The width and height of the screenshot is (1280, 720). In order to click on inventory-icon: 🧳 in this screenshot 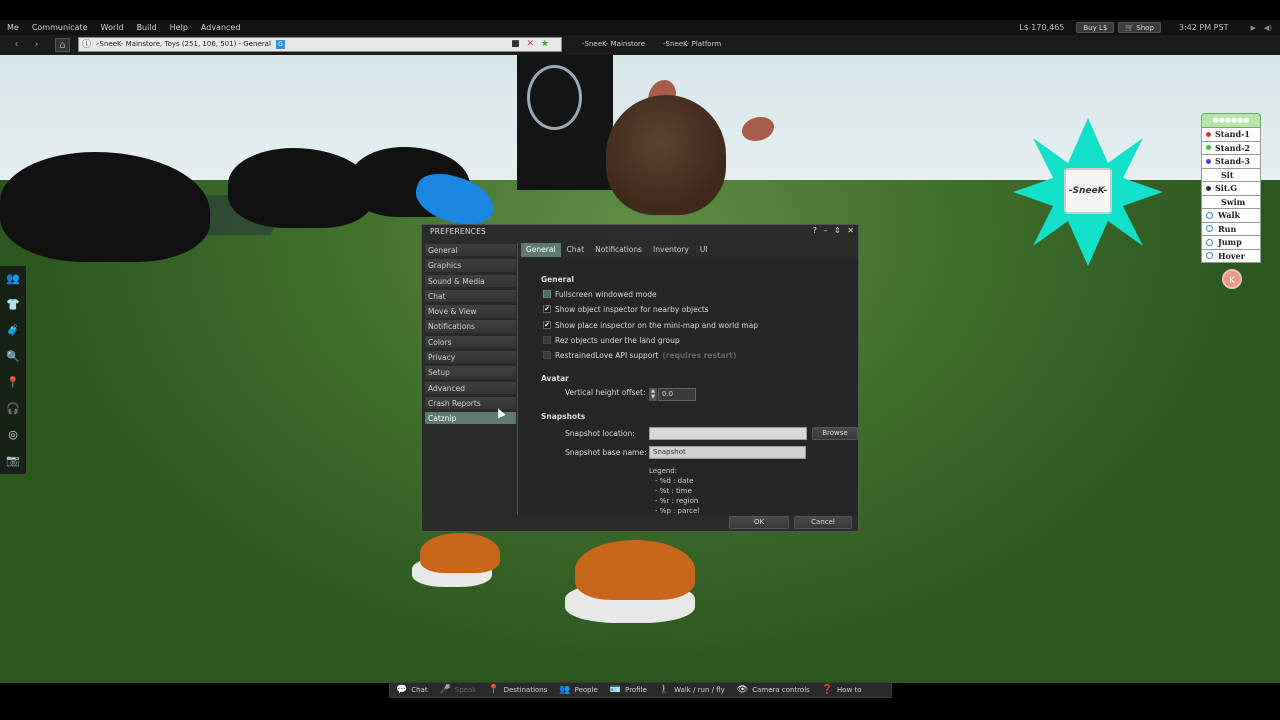, I will do `click(13, 331)`.